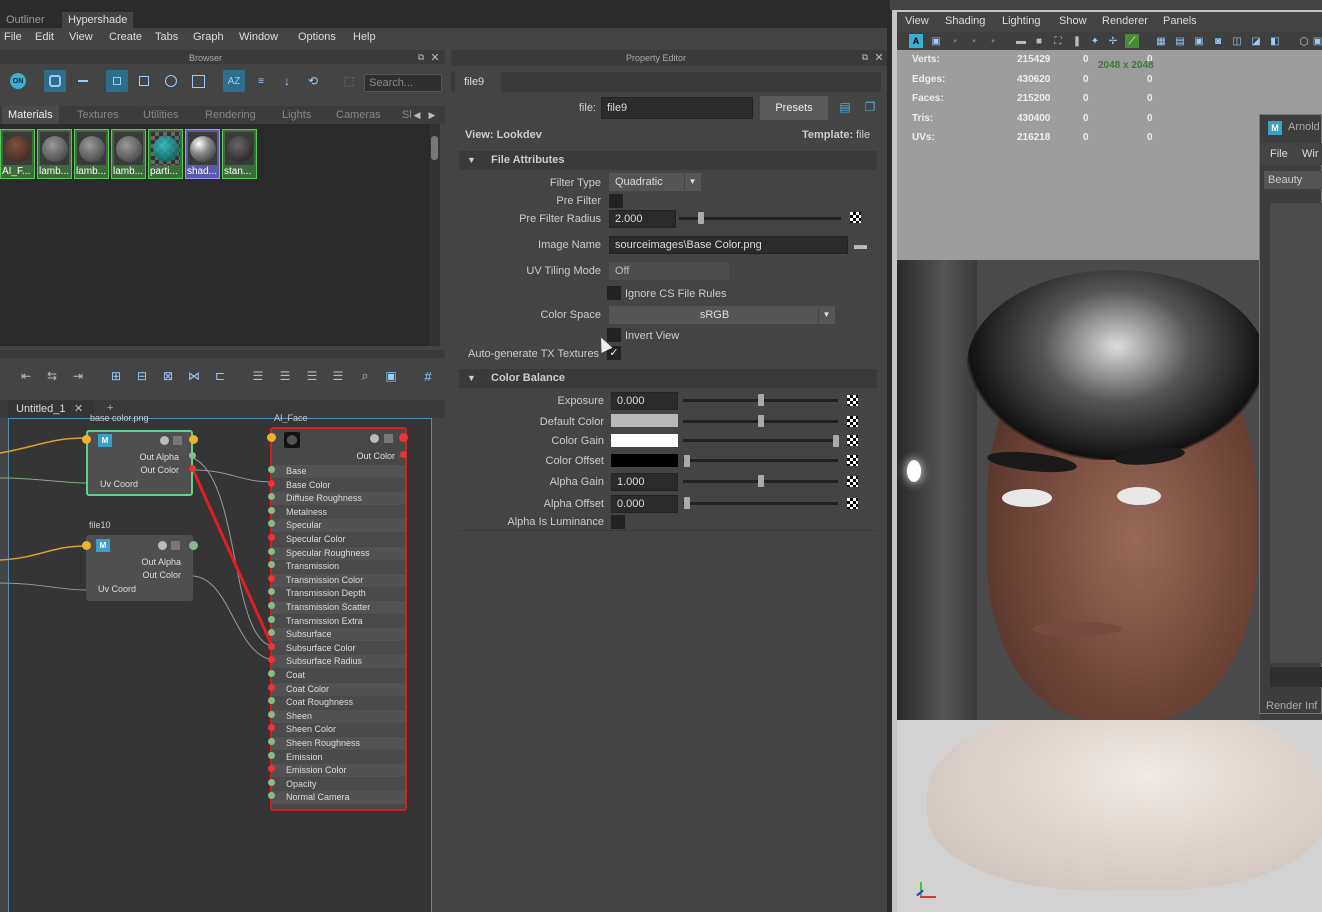  What do you see at coordinates (258, 376) in the screenshot?
I see `simple-mode-icon: ☰` at bounding box center [258, 376].